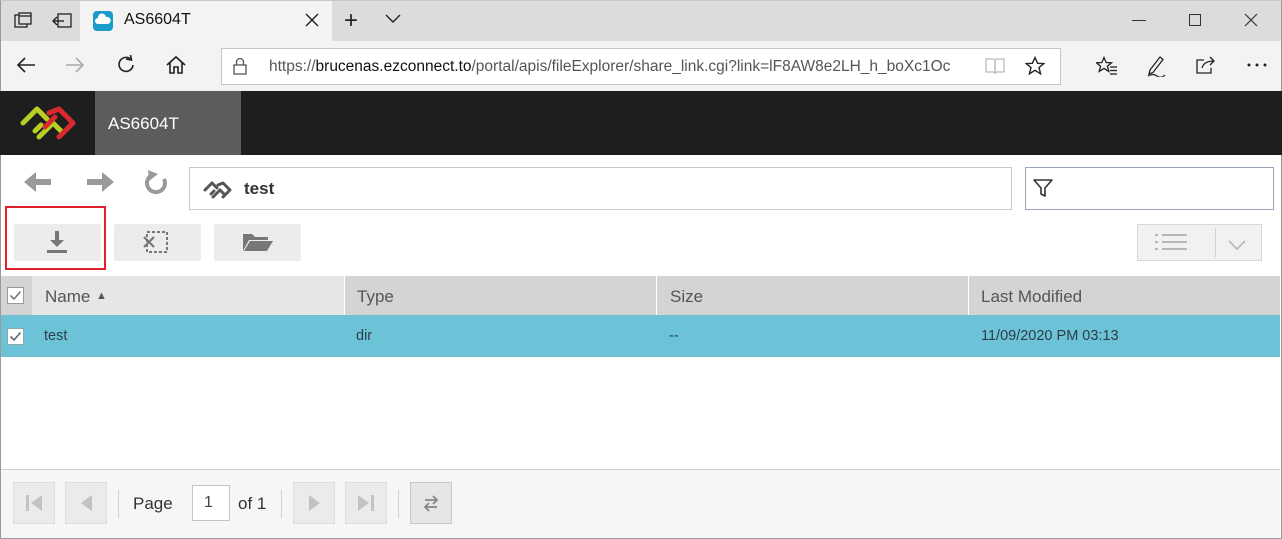 This screenshot has width=1282, height=539. Describe the element at coordinates (1107, 66) in the screenshot. I see `favorites-icon` at that location.